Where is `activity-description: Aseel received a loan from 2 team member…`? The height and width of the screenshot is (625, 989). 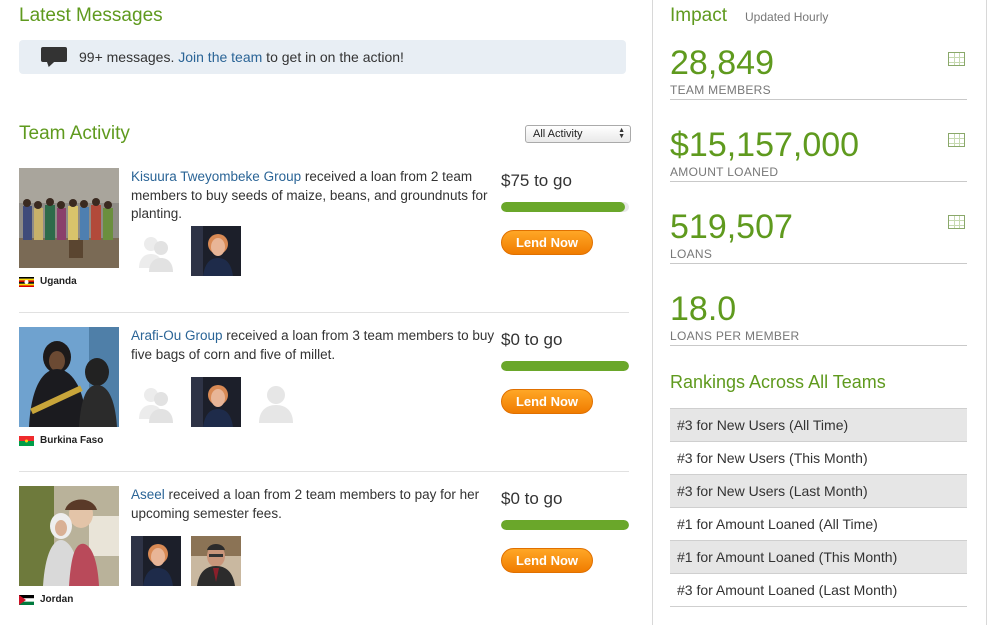
activity-description: Aseel received a loan from 2 team member… is located at coordinates (305, 504).